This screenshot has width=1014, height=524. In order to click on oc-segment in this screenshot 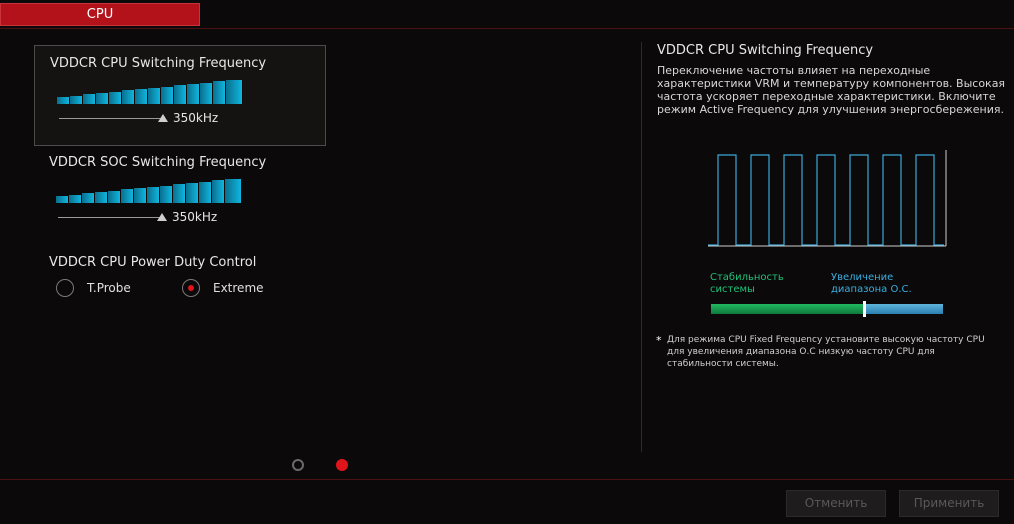, I will do `click(903, 309)`.